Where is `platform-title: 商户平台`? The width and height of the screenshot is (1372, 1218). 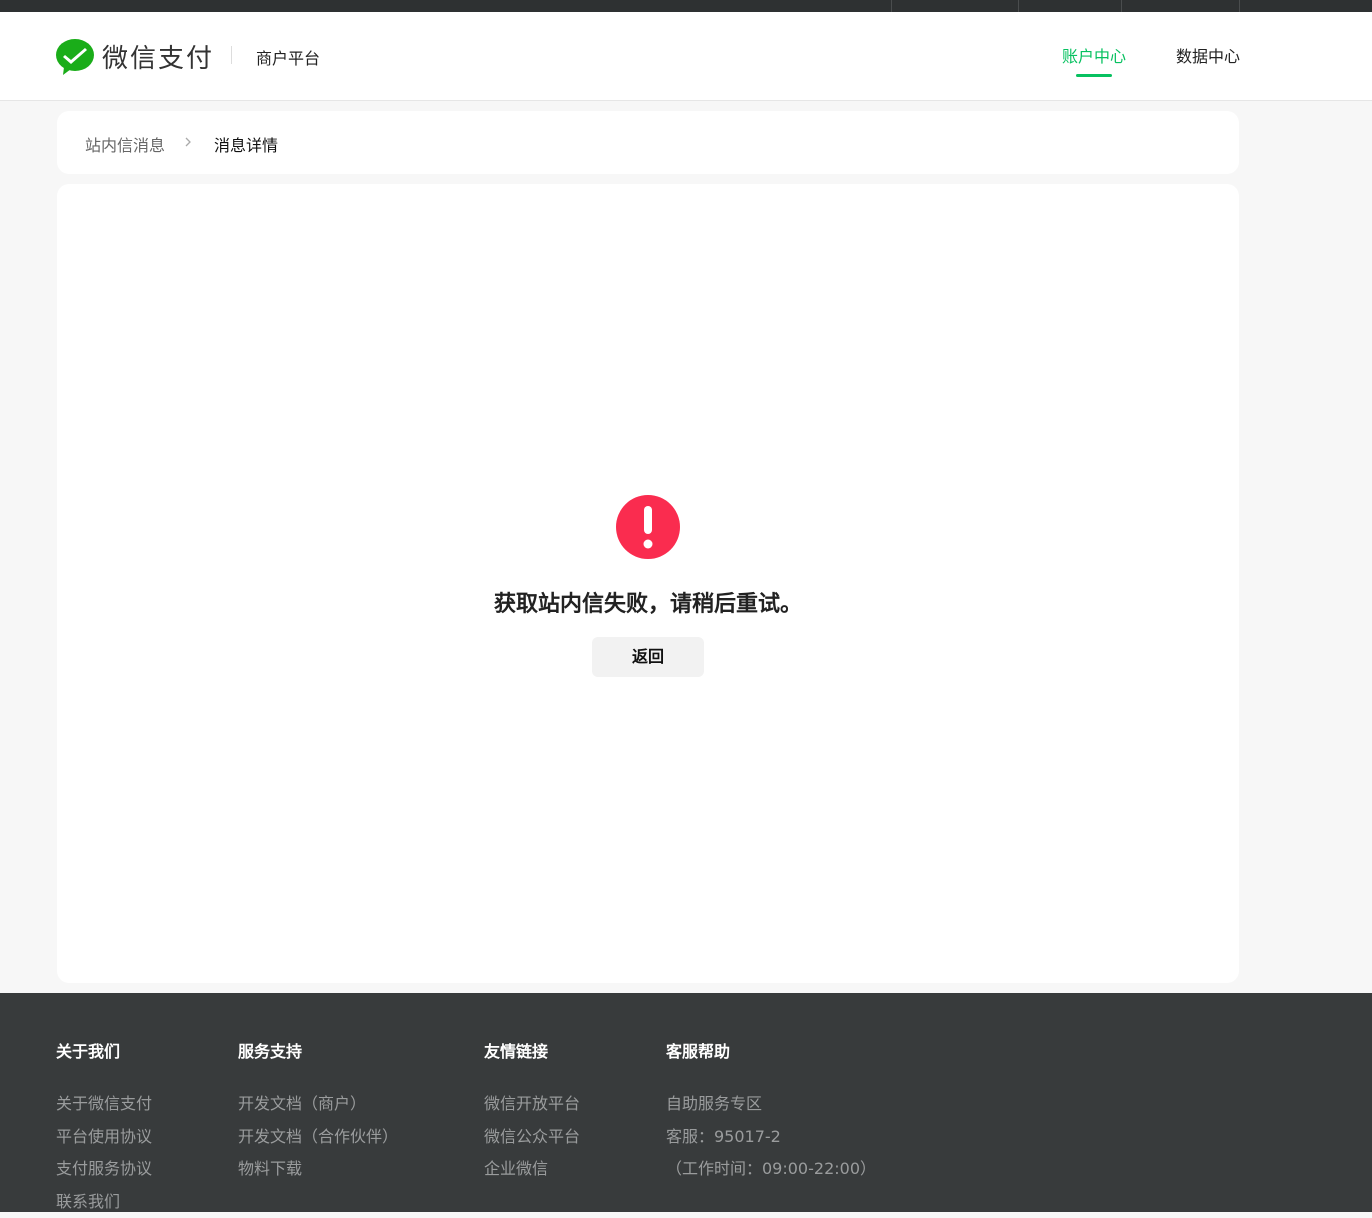 platform-title: 商户平台 is located at coordinates (288, 57).